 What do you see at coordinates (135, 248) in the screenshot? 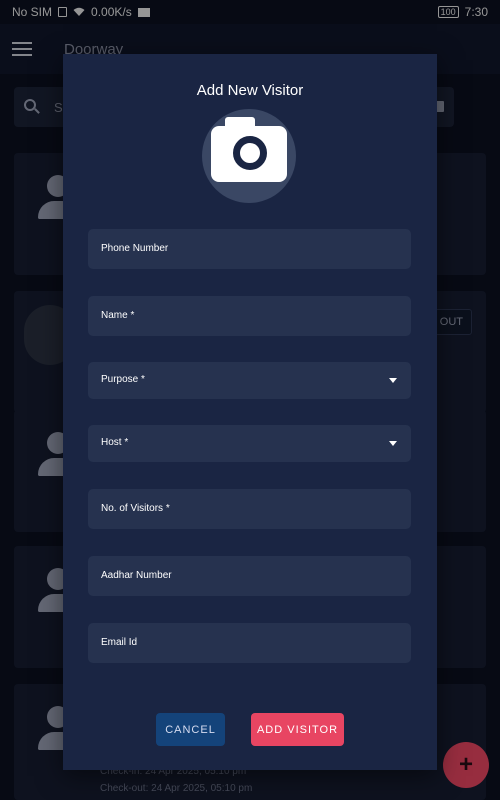
I see `phone-label: Phone Number` at bounding box center [135, 248].